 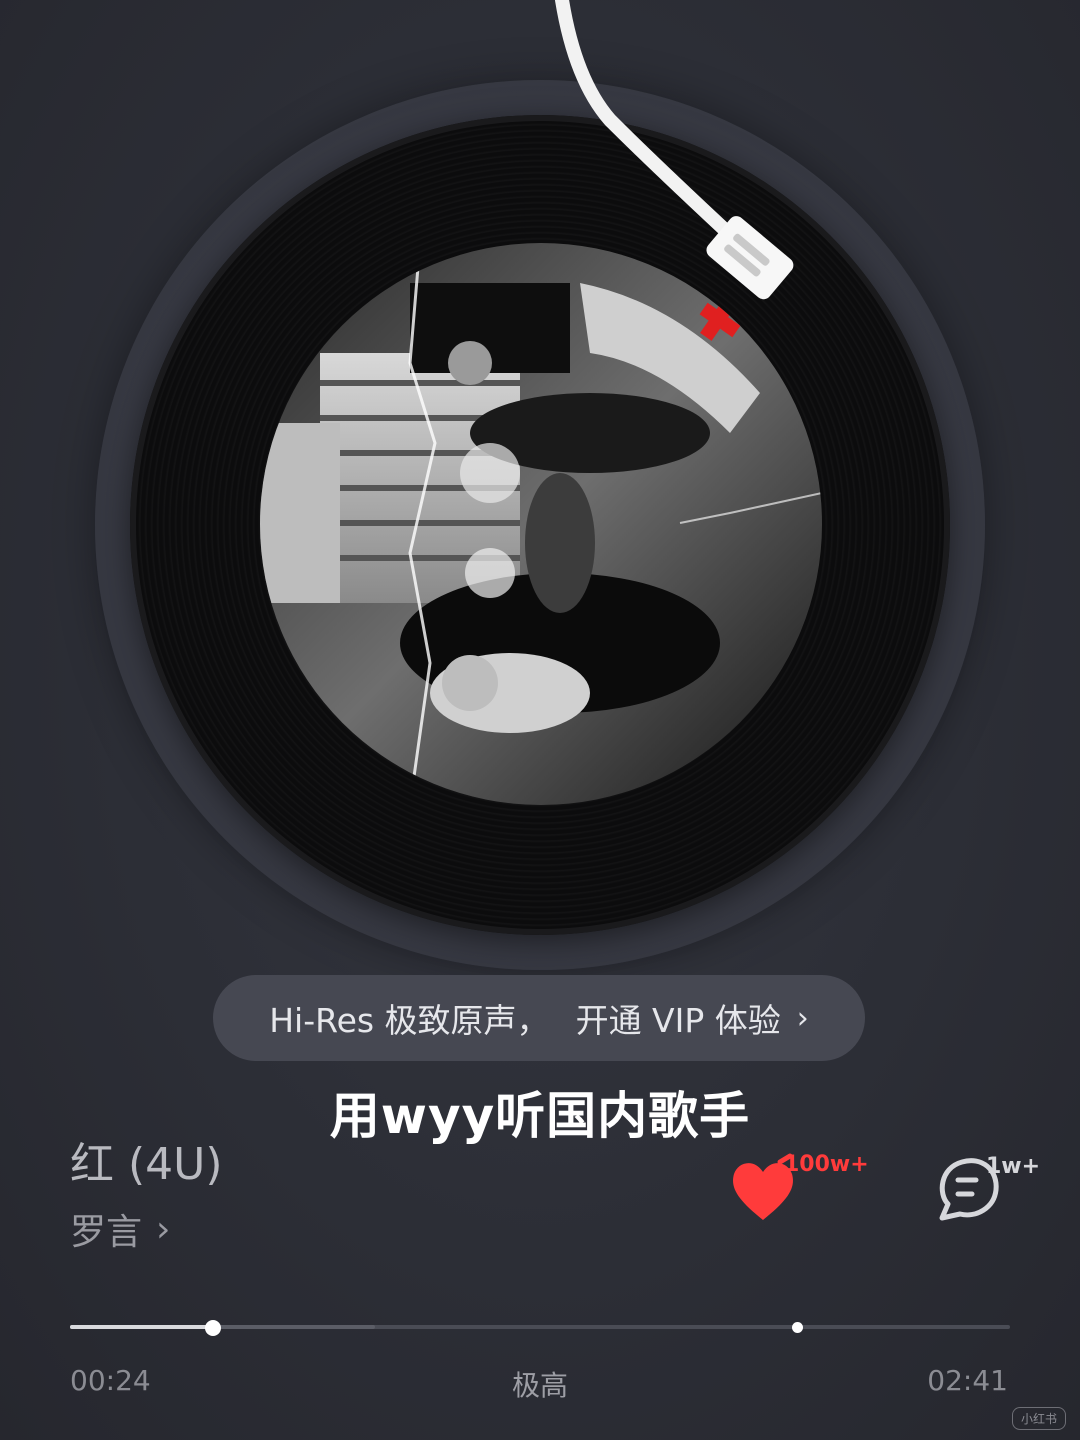 I want to click on total-time: 02:41, so click(x=967, y=1380).